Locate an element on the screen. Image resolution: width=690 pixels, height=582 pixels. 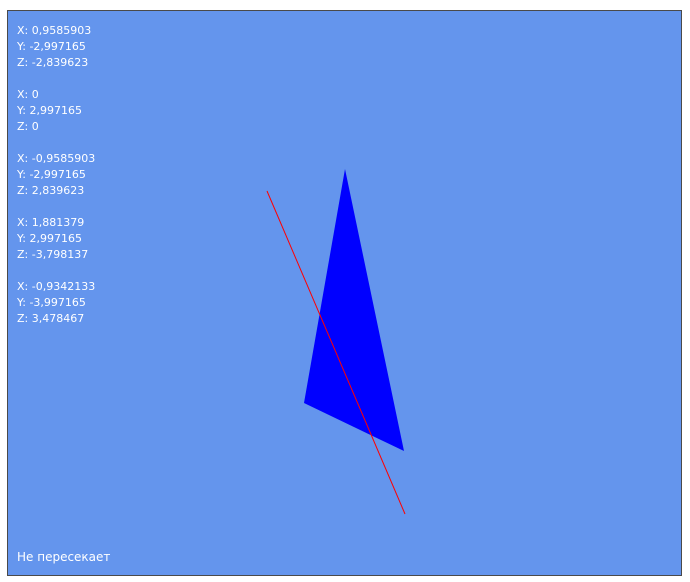
vertex-coords-3: X: -0,9585903 Y: -2,997165 Z: 2,839623 is located at coordinates (56, 175).